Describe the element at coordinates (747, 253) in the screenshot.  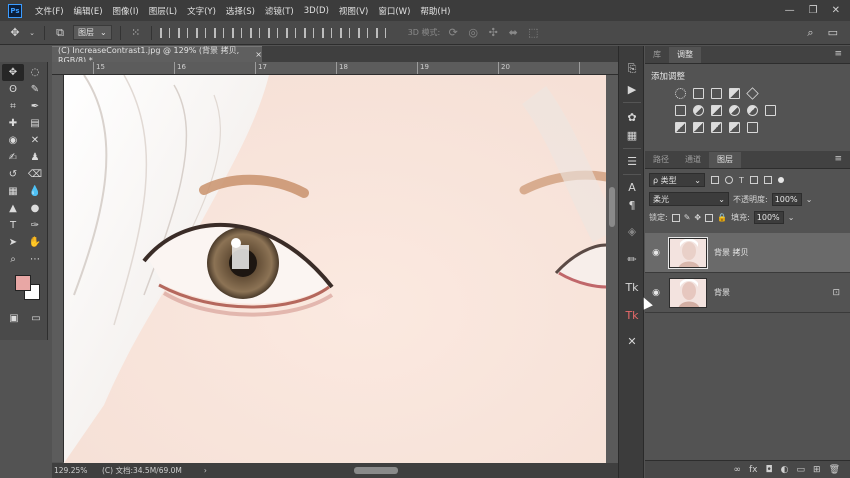
I see `layer-row: ◉ 背景 拷贝` at that location.